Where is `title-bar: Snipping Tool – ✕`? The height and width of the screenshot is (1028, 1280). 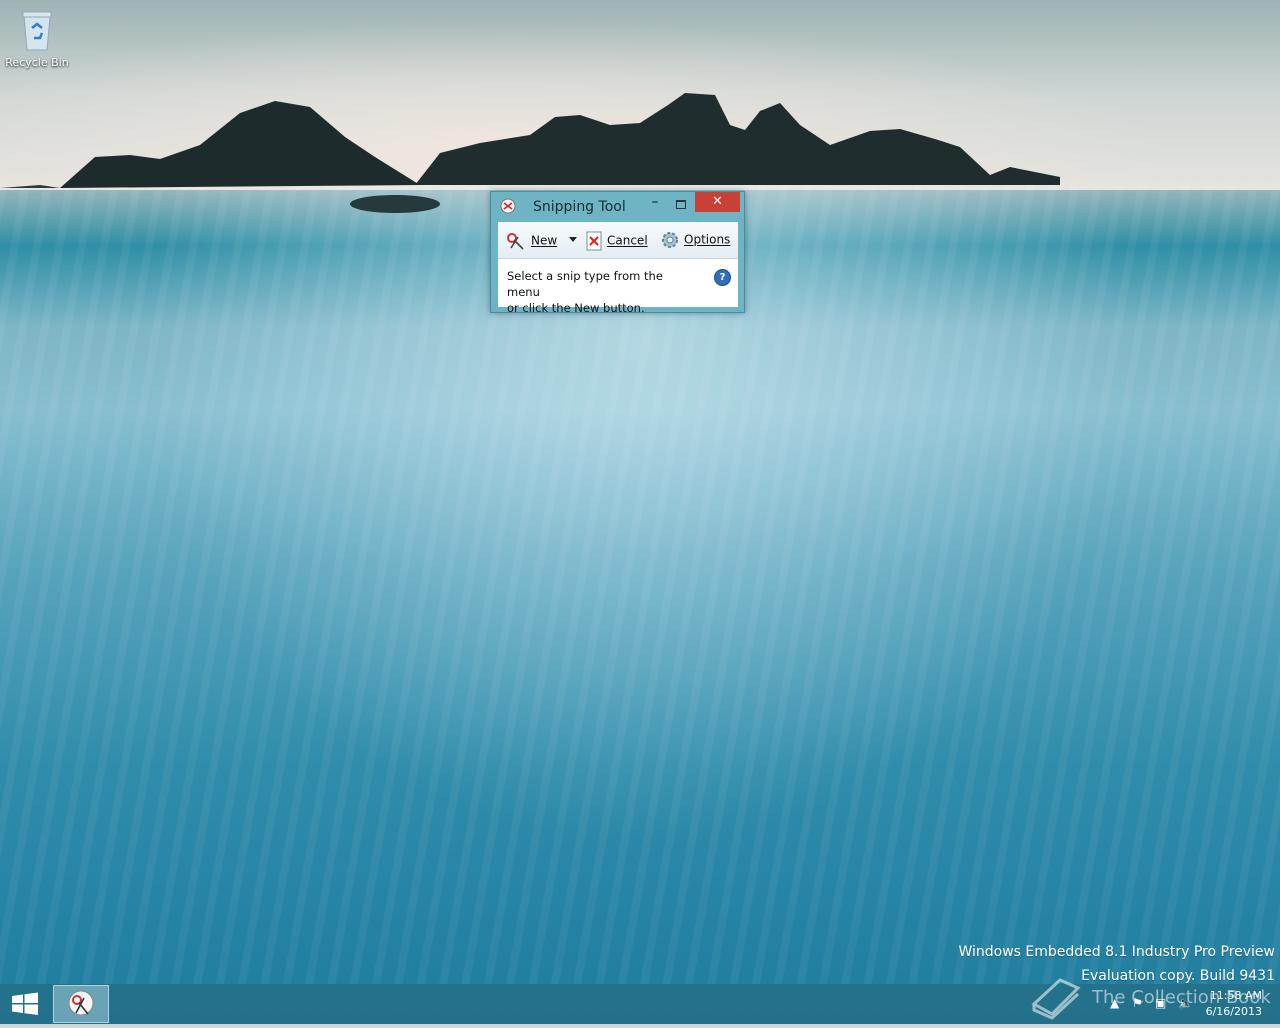 title-bar: Snipping Tool – ✕ is located at coordinates (617, 207).